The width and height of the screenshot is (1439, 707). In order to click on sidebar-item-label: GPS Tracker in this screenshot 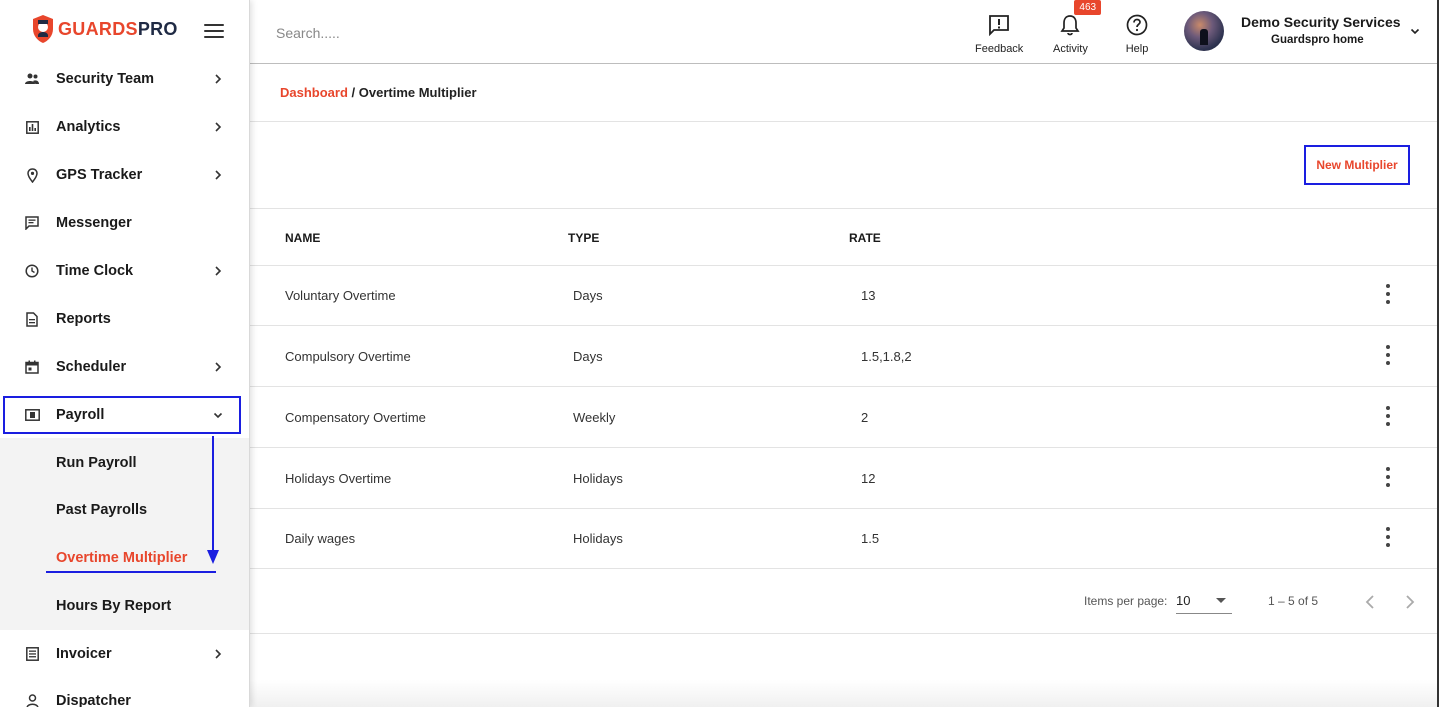, I will do `click(99, 175)`.